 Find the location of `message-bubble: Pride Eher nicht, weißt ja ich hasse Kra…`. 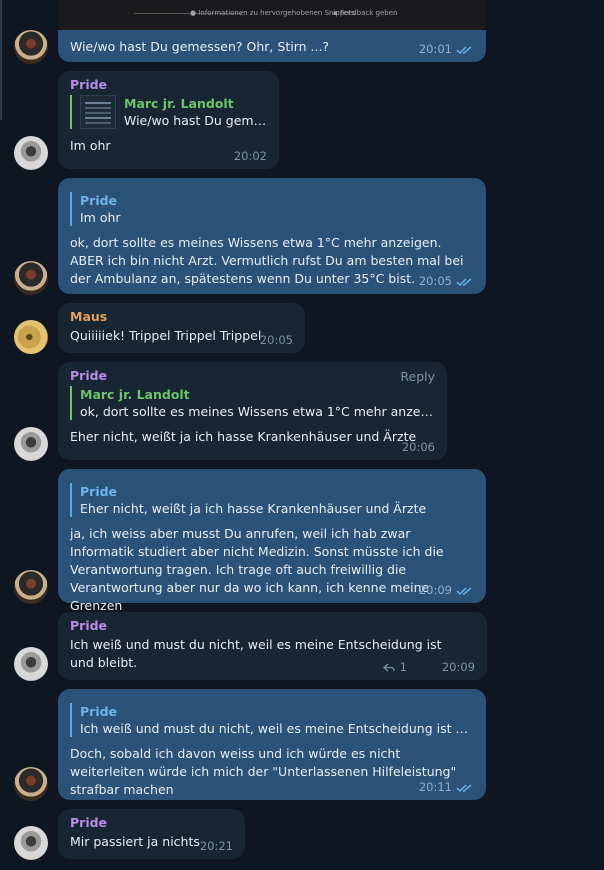

message-bubble: Pride Eher nicht, weißt ja ich hasse Kra… is located at coordinates (272, 541).